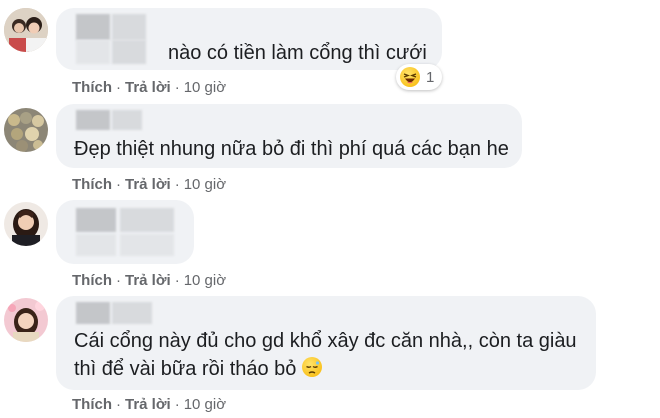  Describe the element at coordinates (249, 39) in the screenshot. I see `comment-bubble: nào có tiền làm cổng thì cưới` at that location.